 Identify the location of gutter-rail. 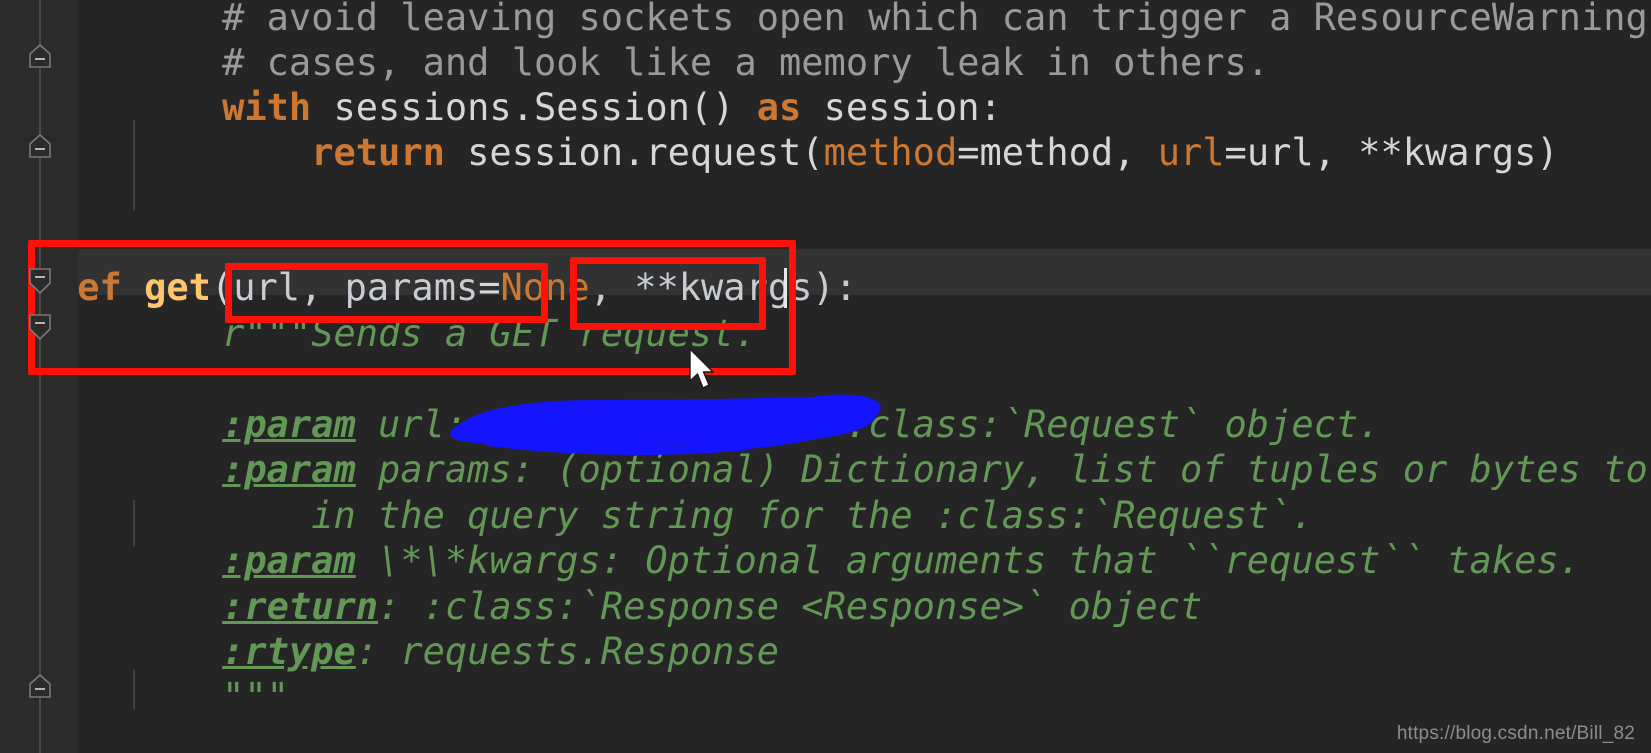
(40, 376).